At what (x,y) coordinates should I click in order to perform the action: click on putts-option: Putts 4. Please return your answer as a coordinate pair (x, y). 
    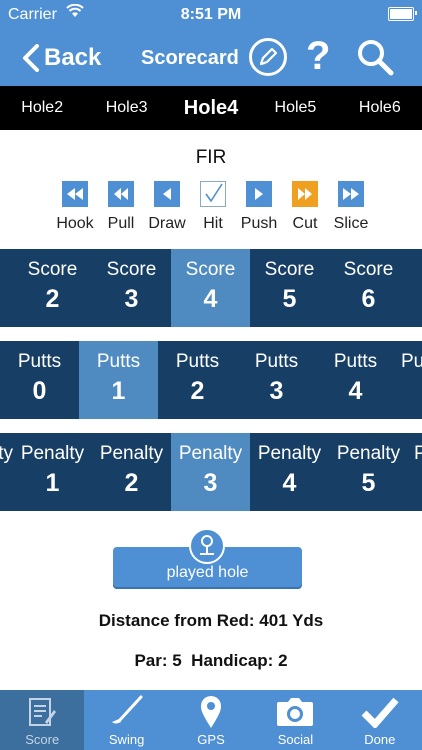
    Looking at the image, I should click on (355, 380).